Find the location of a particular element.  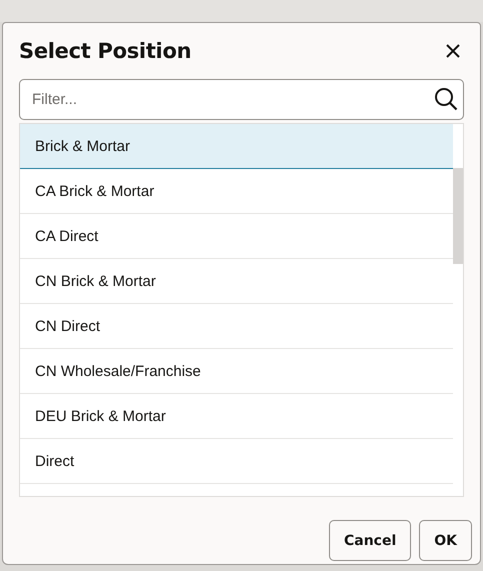

dialog-title: Select Position is located at coordinates (105, 51).